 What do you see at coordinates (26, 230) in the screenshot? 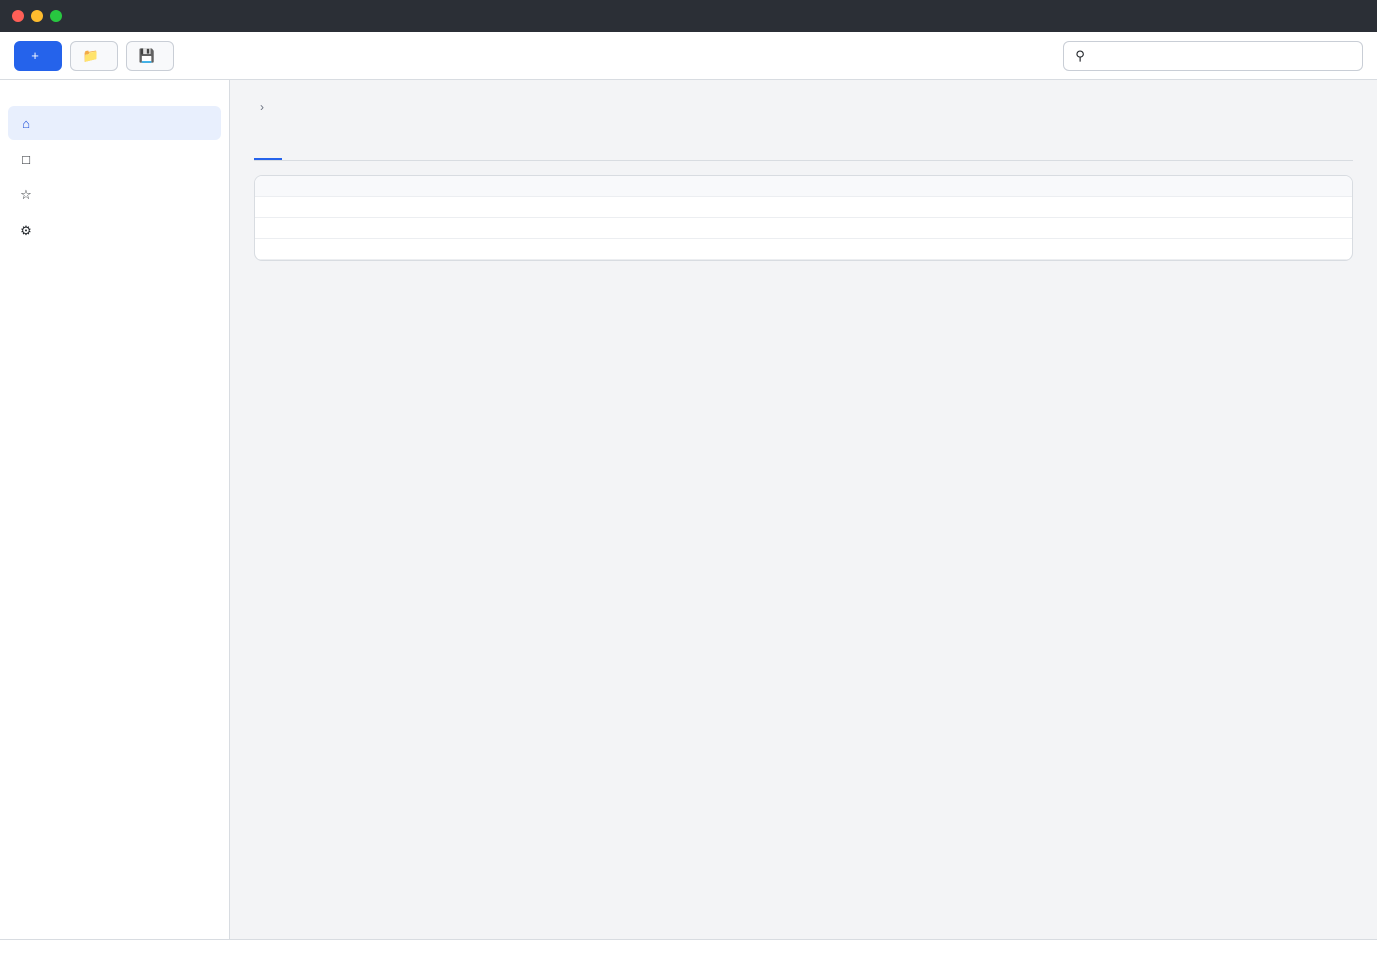
I see `gear-icon: ⚙` at bounding box center [26, 230].